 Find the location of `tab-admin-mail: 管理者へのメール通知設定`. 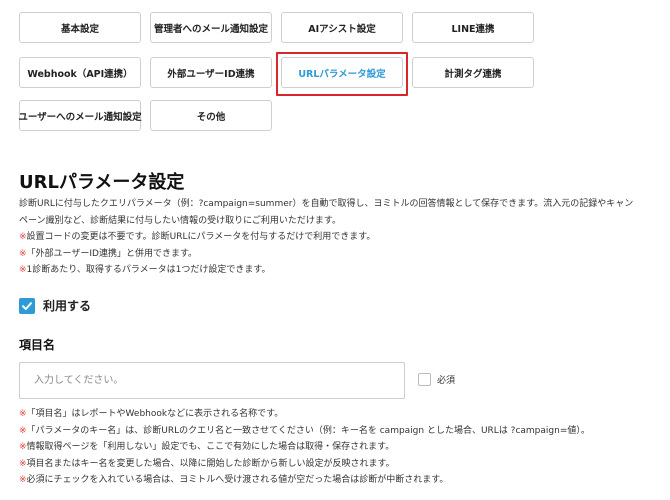

tab-admin-mail: 管理者へのメール通知設定 is located at coordinates (211, 27).